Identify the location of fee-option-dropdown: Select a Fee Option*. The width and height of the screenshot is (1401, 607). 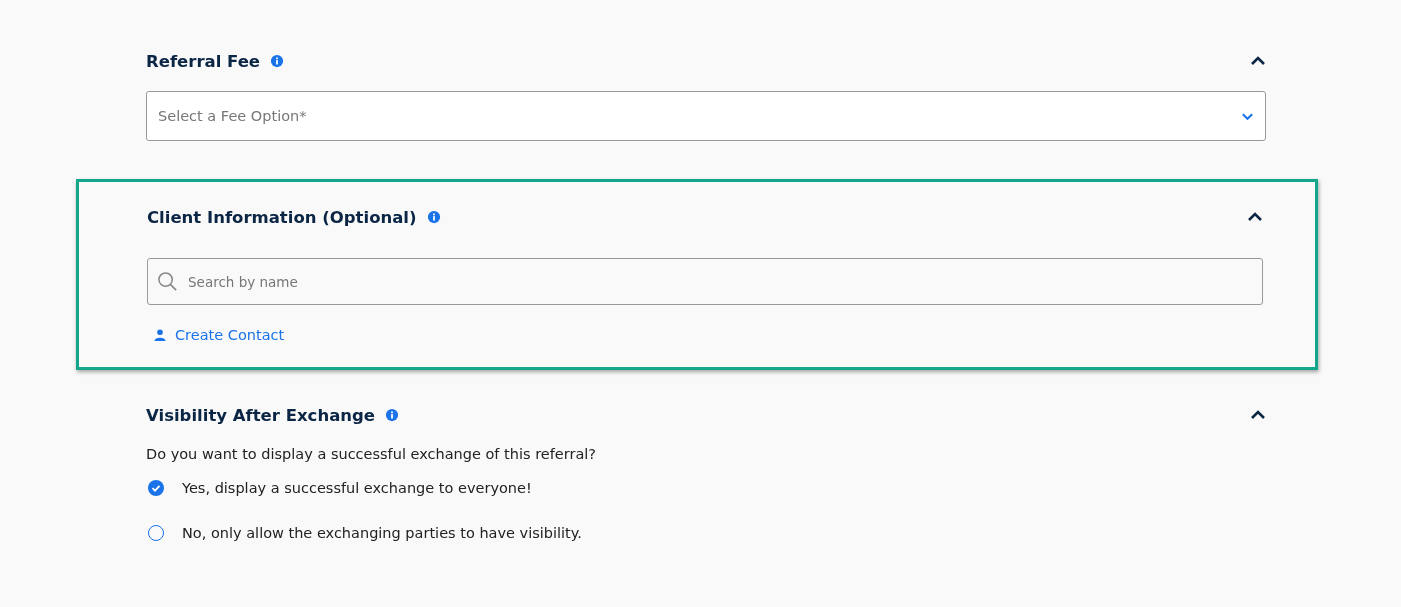
(706, 116).